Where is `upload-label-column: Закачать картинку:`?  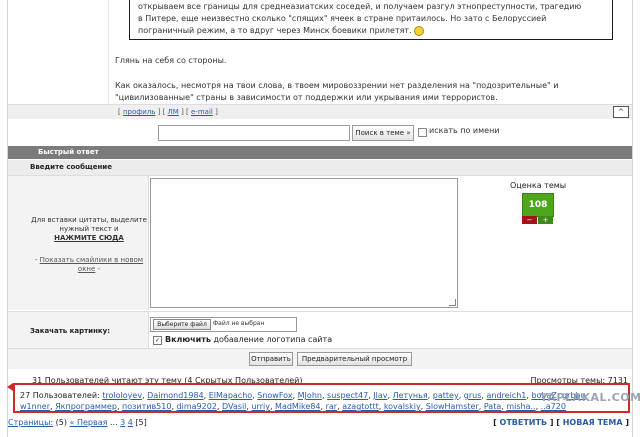
upload-label-column: Закачать картинку: is located at coordinates (78, 330).